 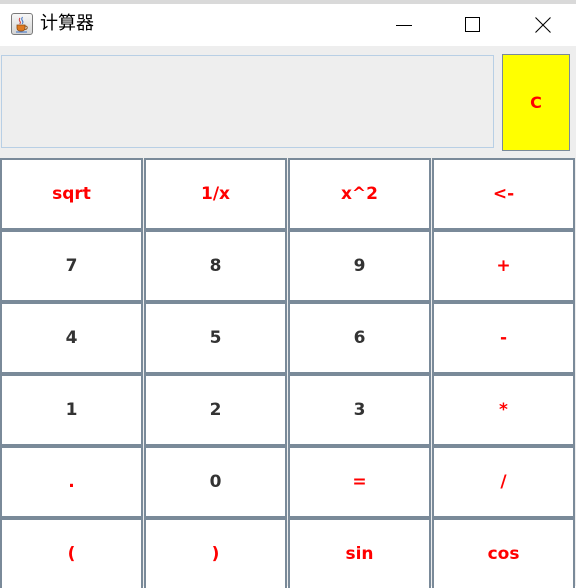 What do you see at coordinates (288, 25) in the screenshot?
I see `title-bar: 计算器` at bounding box center [288, 25].